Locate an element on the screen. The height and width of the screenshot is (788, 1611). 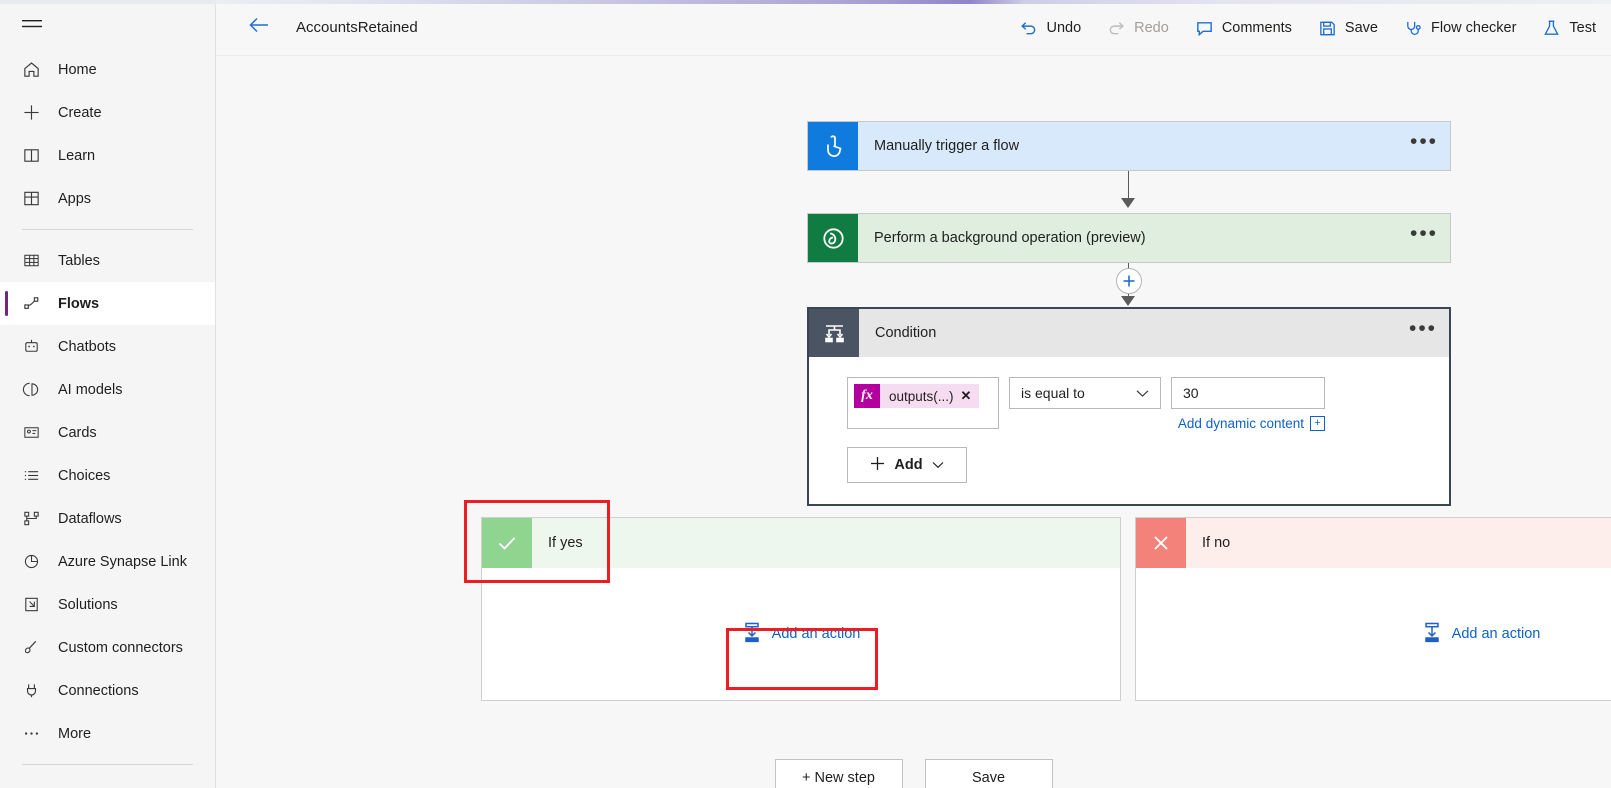
branch-if-no: If no Add an action is located at coordinates (1373, 609).